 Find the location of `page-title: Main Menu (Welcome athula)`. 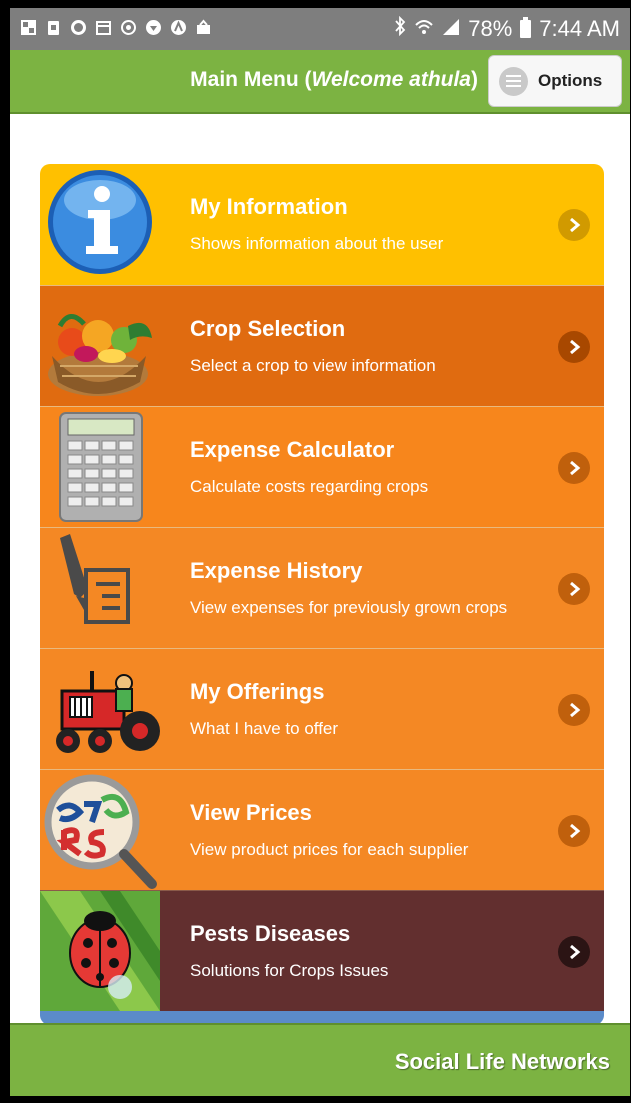

page-title: Main Menu (Welcome athula) is located at coordinates (334, 80).